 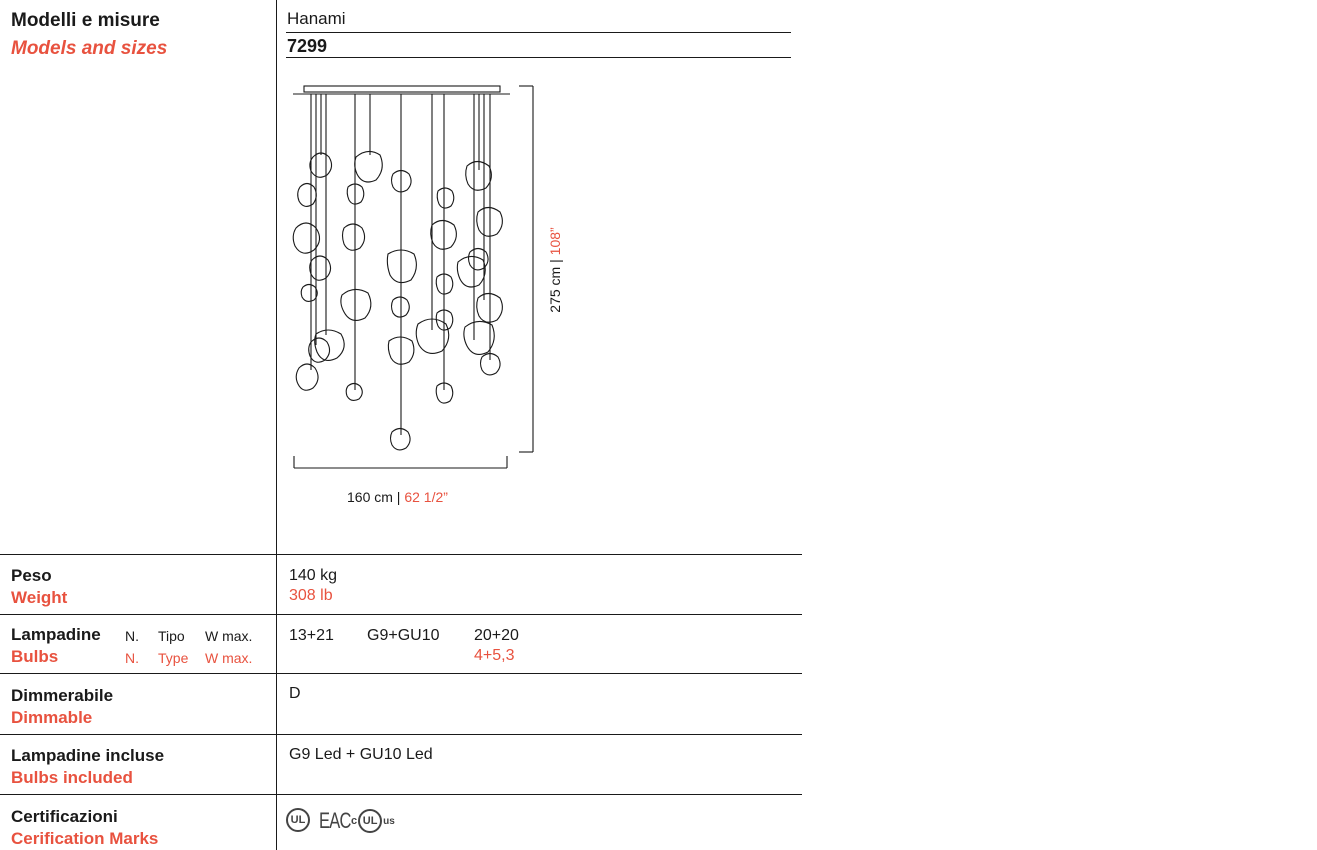 I want to click on bulbs-wmax: 20+20, so click(x=496, y=635).